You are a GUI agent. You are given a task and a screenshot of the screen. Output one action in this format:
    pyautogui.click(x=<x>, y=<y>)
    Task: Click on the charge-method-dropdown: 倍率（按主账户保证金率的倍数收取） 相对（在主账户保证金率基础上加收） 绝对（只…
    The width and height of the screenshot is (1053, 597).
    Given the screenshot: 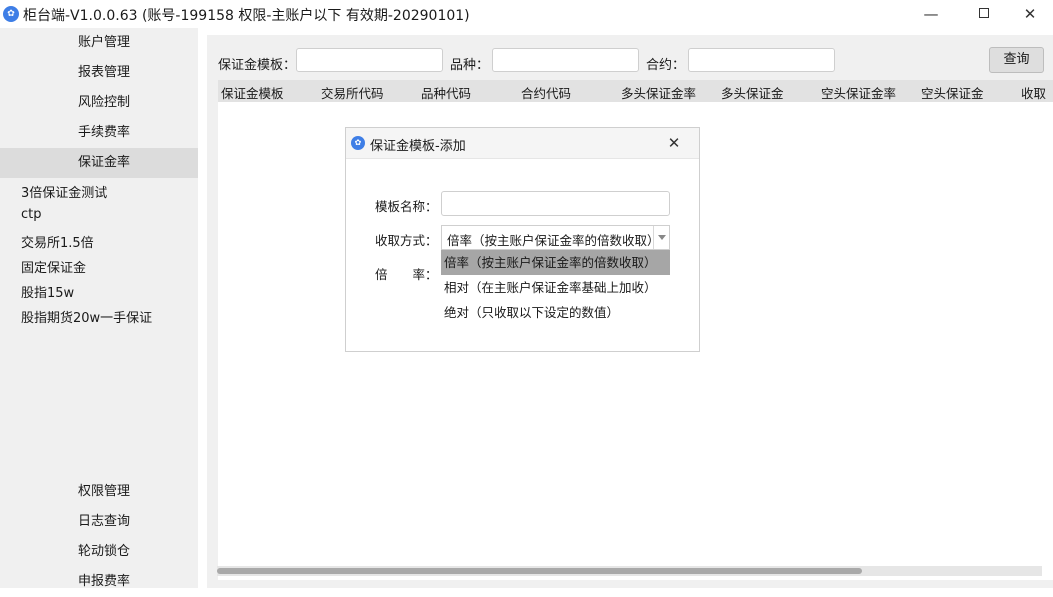 What is the action you would take?
    pyautogui.click(x=555, y=287)
    